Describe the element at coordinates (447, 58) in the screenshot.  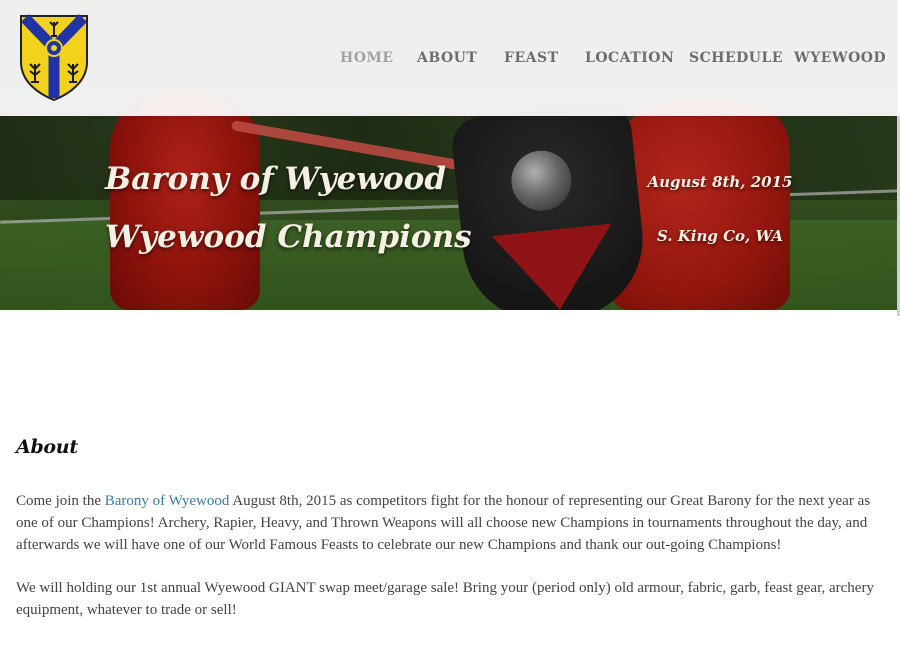
I see `nav-about: ABOUT` at that location.